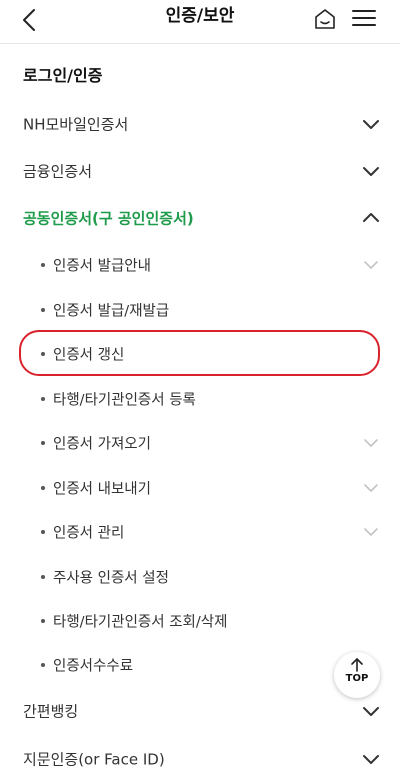 The height and width of the screenshot is (779, 400). I want to click on hamburger-menu-icon, so click(364, 18).